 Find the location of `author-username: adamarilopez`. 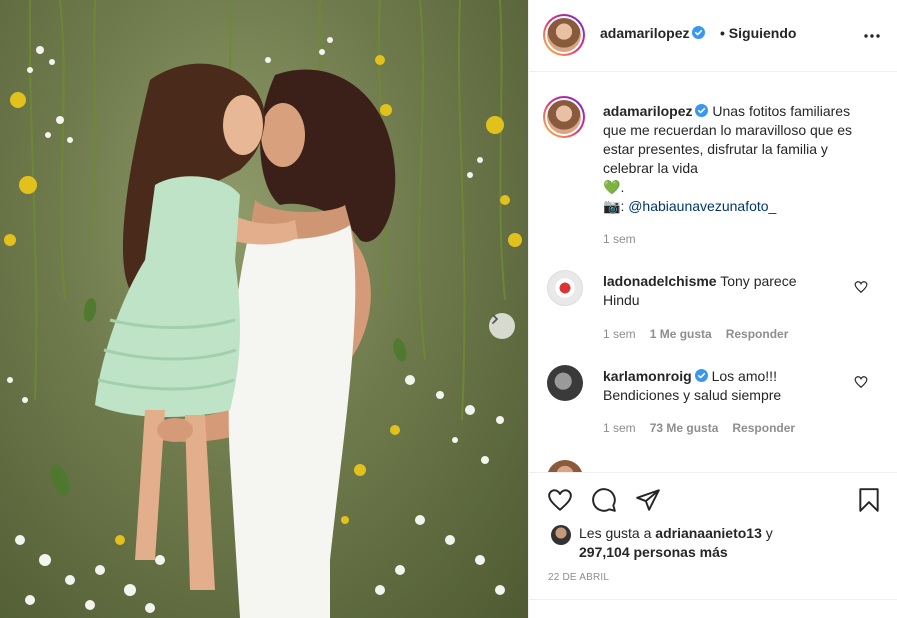

author-username: adamarilopez is located at coordinates (644, 33).